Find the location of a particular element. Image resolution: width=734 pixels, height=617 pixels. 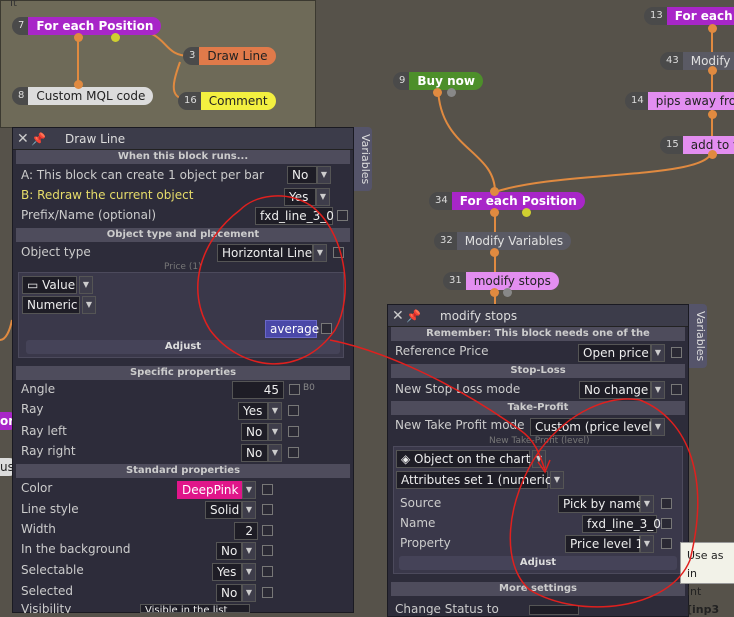

attributes-select: Attributes set 1 (numeric) is located at coordinates (476, 480).